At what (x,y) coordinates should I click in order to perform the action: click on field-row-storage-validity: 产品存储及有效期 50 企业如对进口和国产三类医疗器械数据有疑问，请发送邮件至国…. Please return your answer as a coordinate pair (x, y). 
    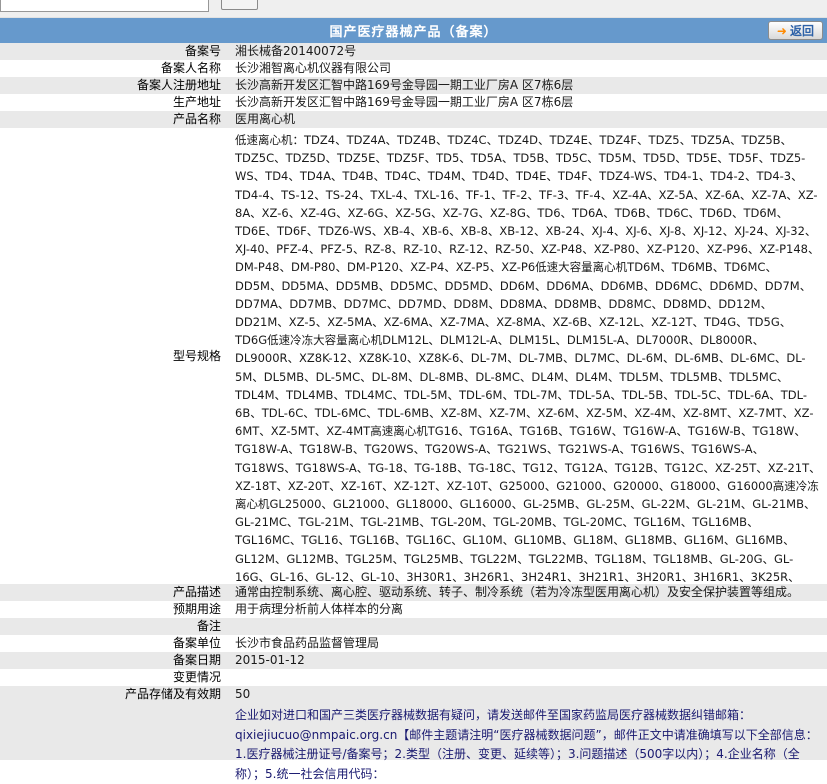
    Looking at the image, I should click on (413, 733).